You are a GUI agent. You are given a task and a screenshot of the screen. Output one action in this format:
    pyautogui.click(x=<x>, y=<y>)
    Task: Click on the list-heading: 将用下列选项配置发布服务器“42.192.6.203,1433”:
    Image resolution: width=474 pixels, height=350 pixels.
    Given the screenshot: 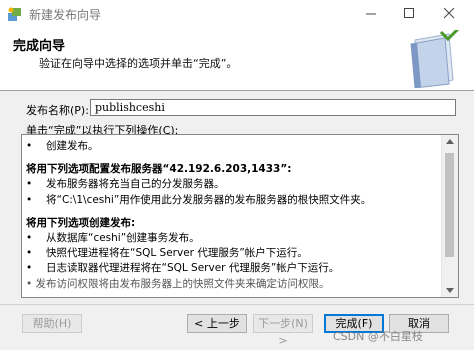 What is the action you would take?
    pyautogui.click(x=159, y=169)
    